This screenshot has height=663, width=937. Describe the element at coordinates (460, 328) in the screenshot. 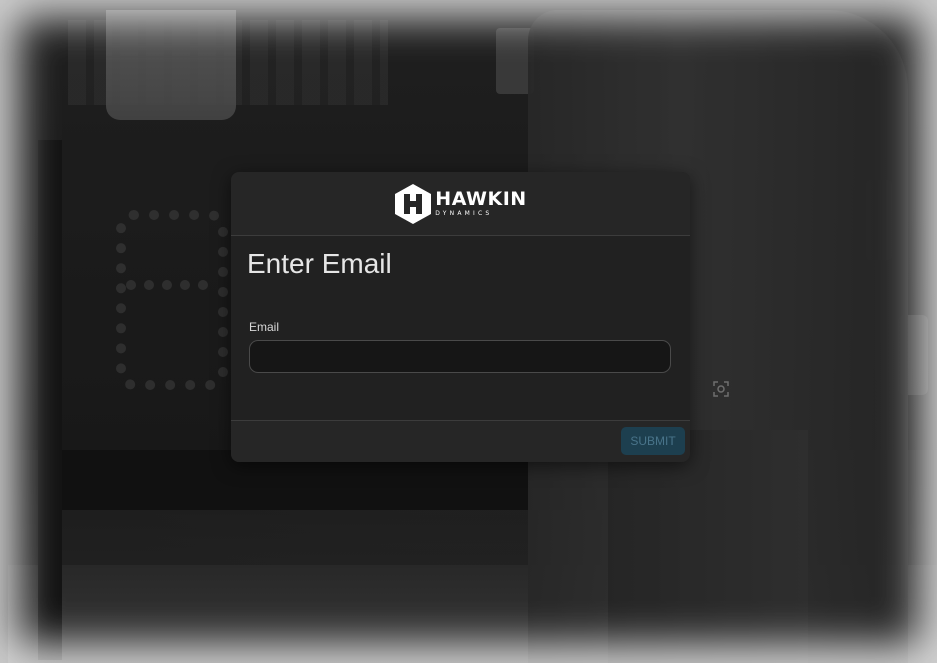

I see `dialog-body: Enter Email Email` at that location.